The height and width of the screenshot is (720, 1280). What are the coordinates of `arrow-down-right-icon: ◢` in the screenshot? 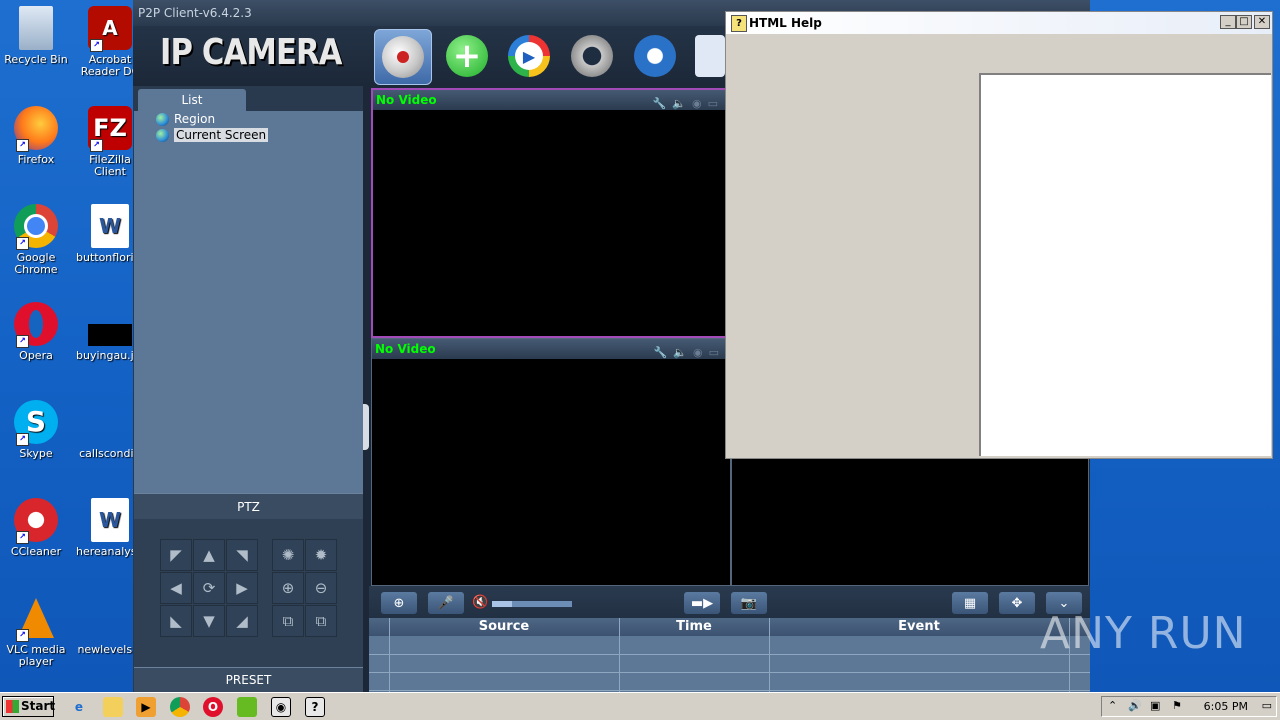 It's located at (242, 621).